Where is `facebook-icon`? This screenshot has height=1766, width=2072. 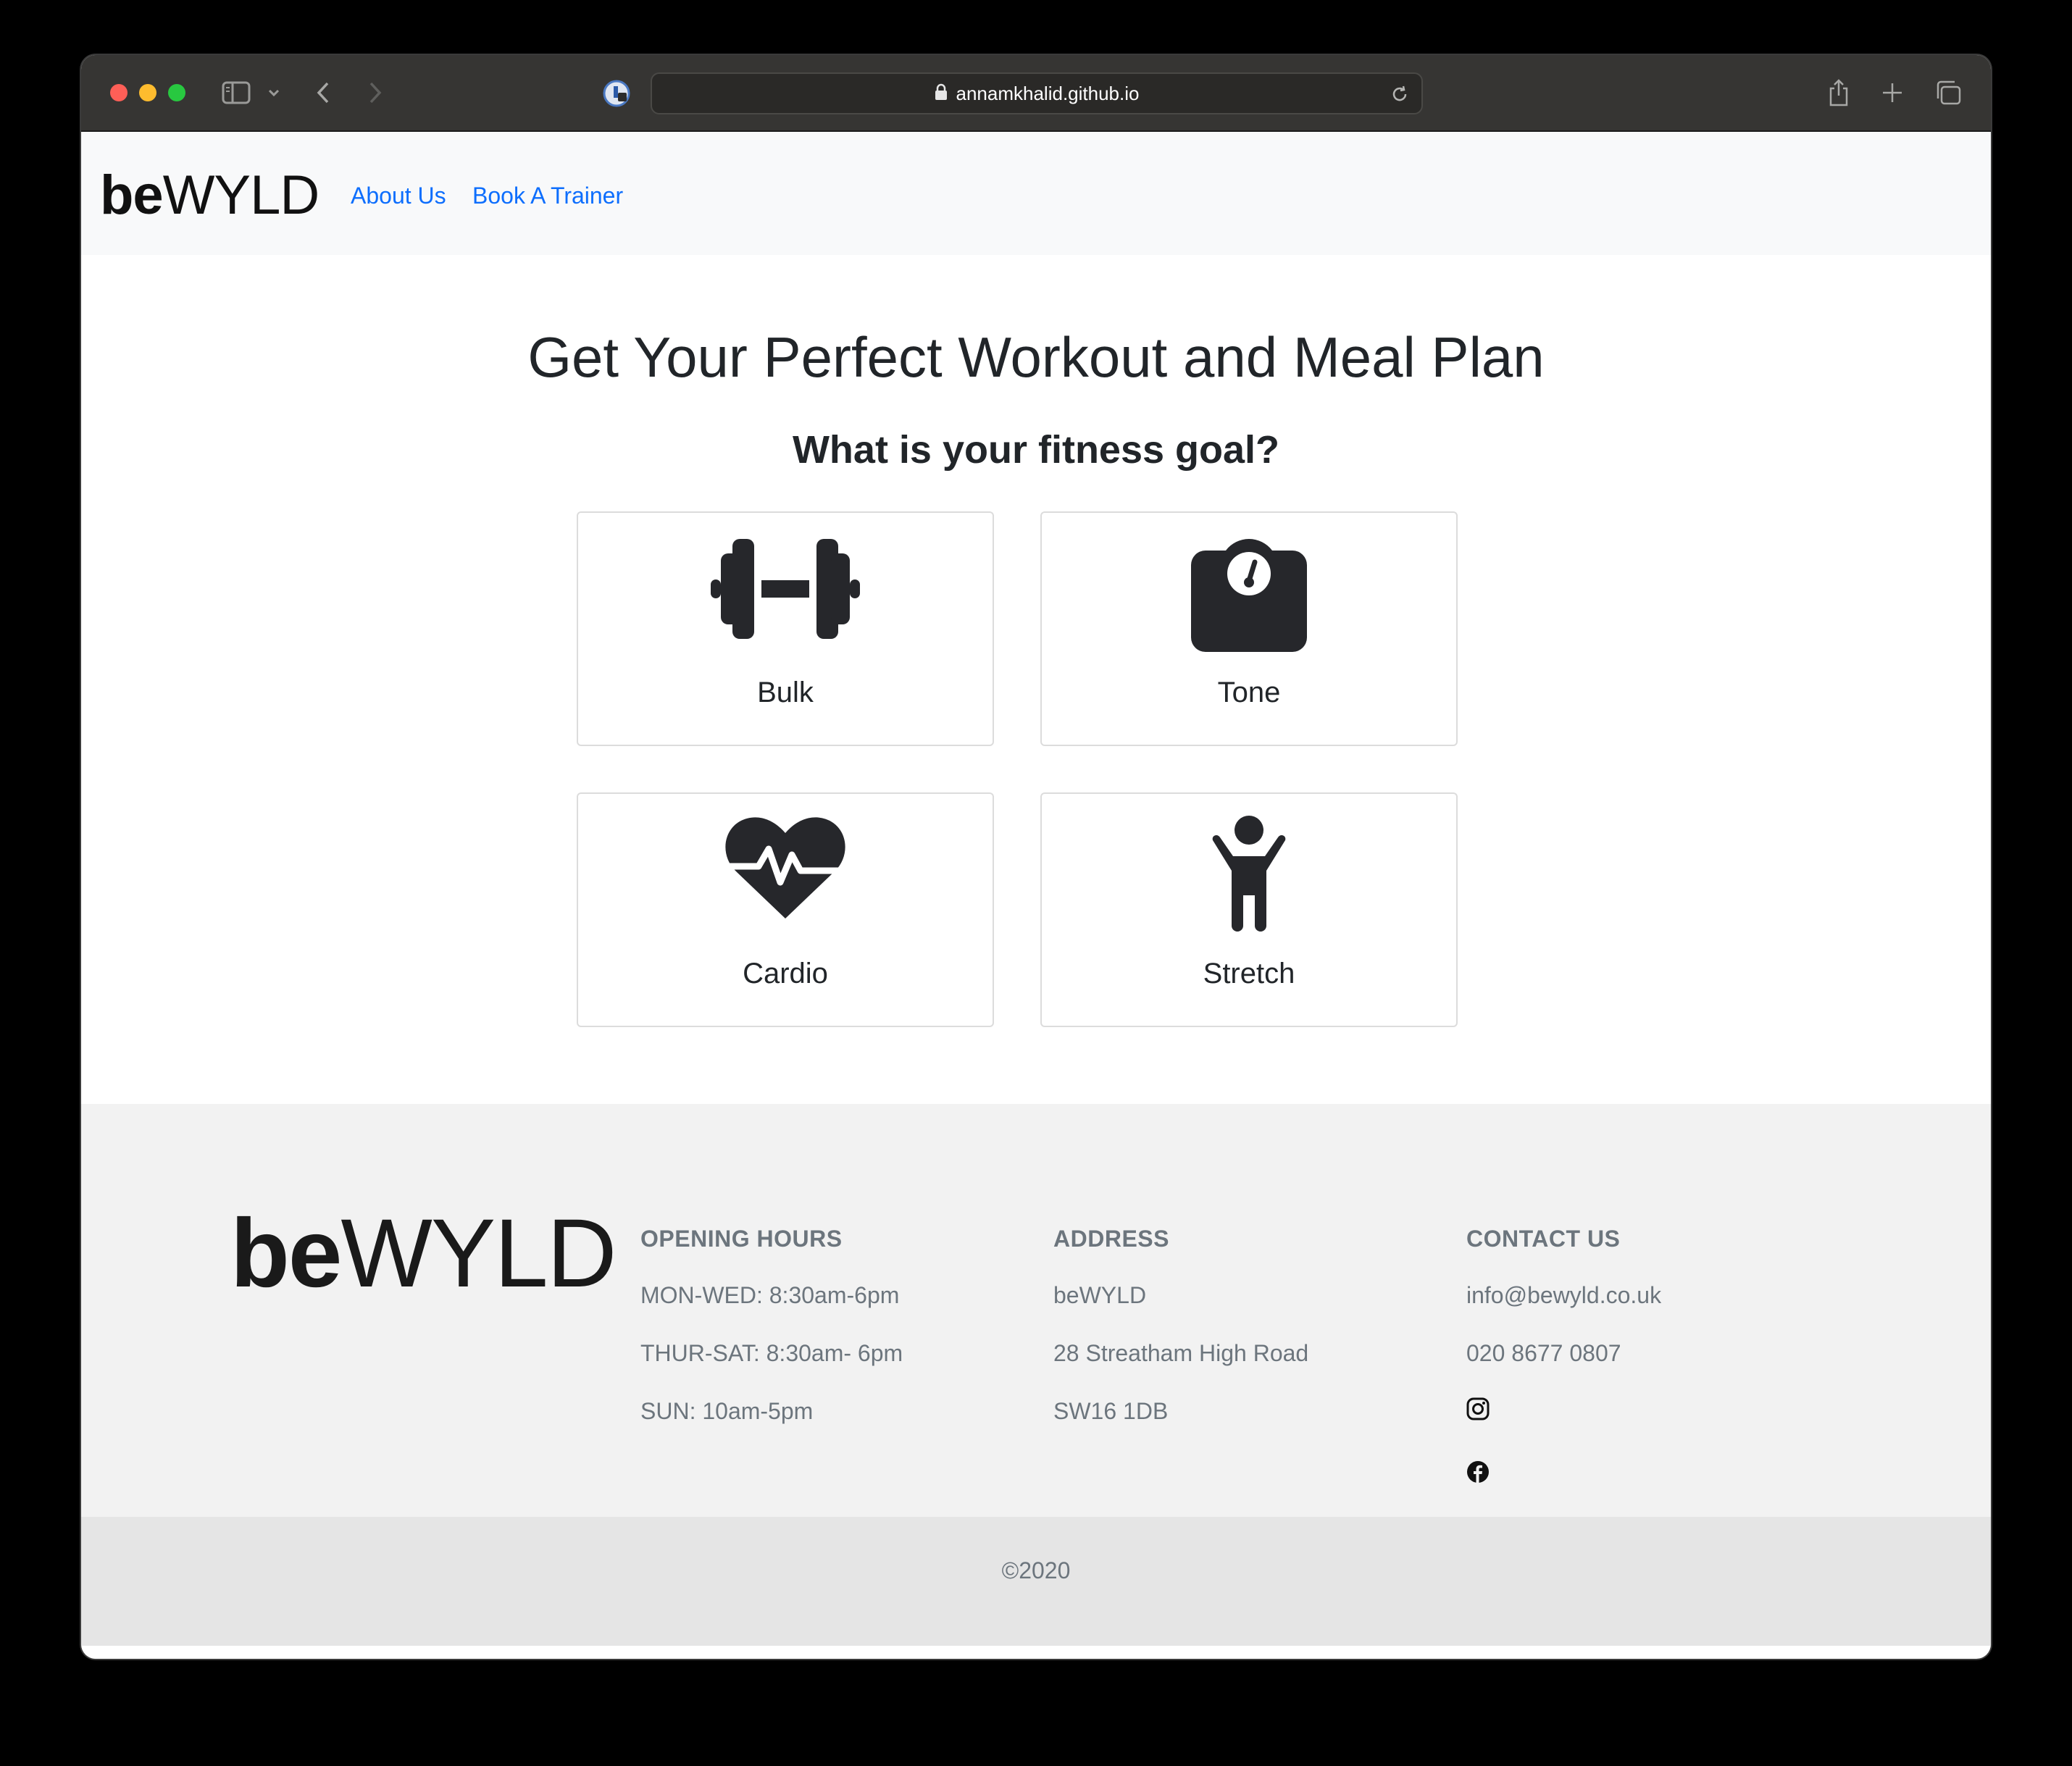 facebook-icon is located at coordinates (1563, 1473).